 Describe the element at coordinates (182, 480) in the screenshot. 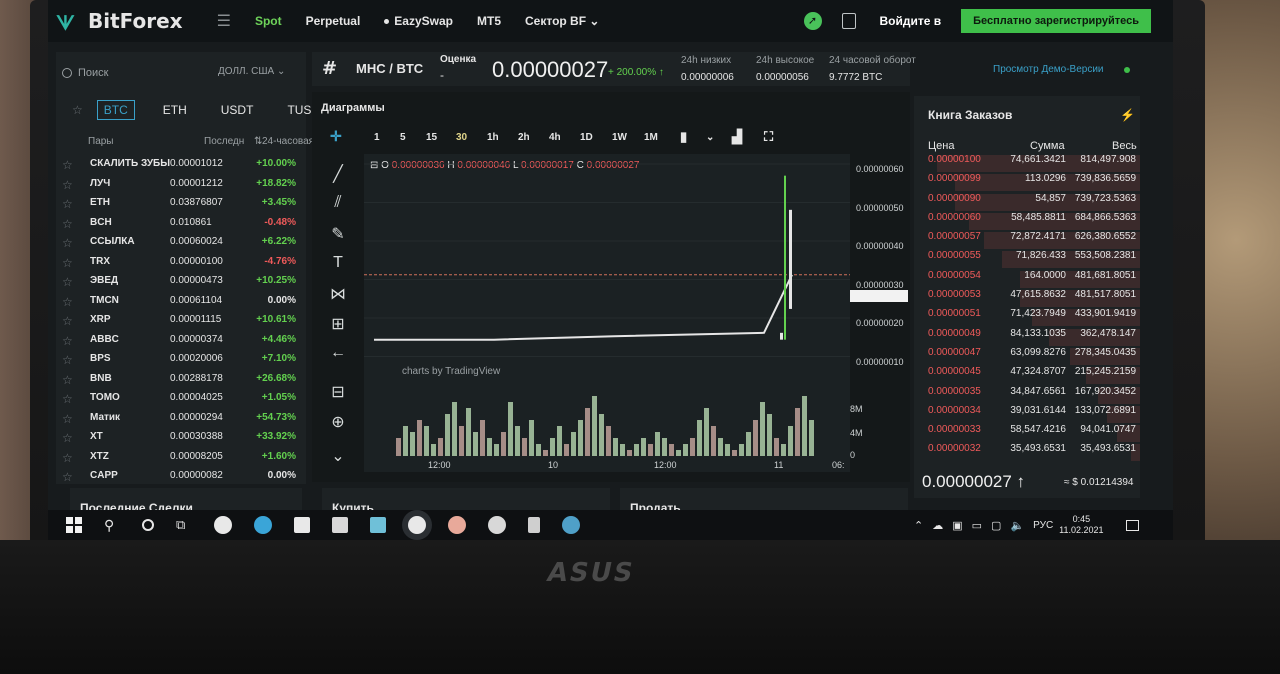

I see `pair-row: ☆ CAPP 0.00000082 0.00%` at that location.